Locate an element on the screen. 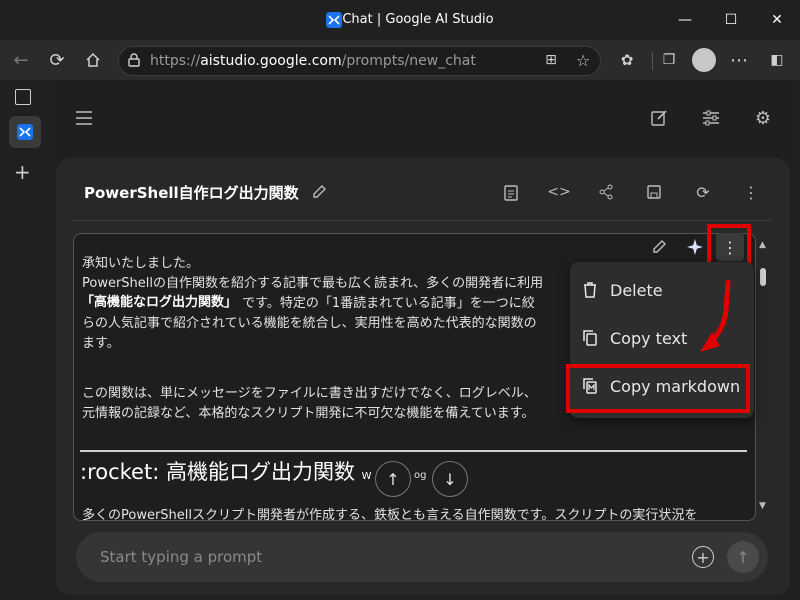 Image resolution: width=800 pixels, height=600 pixels. scroll-up-button: ↑ is located at coordinates (393, 479).